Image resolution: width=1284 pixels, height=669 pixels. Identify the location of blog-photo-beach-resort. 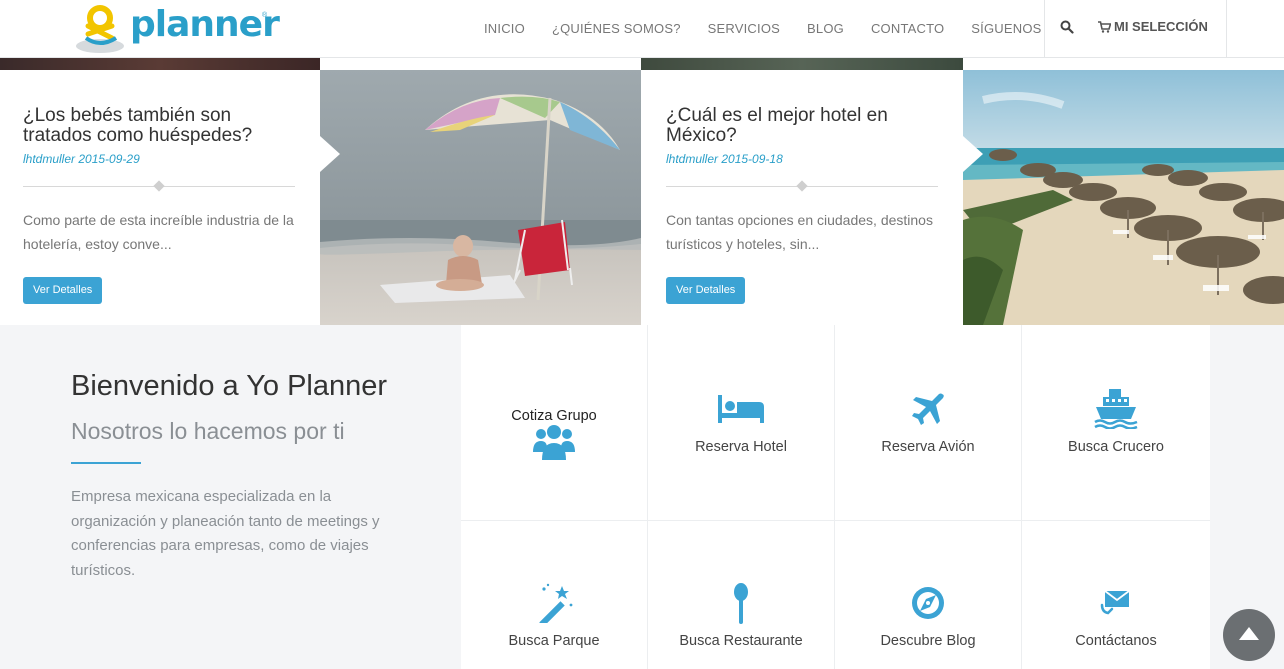
(1123, 197).